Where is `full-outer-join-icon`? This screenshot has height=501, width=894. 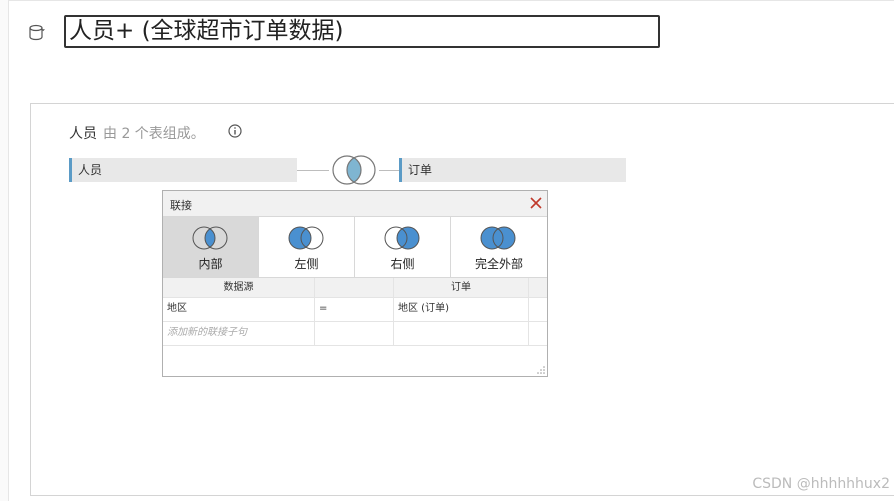
full-outer-join-icon is located at coordinates (498, 238).